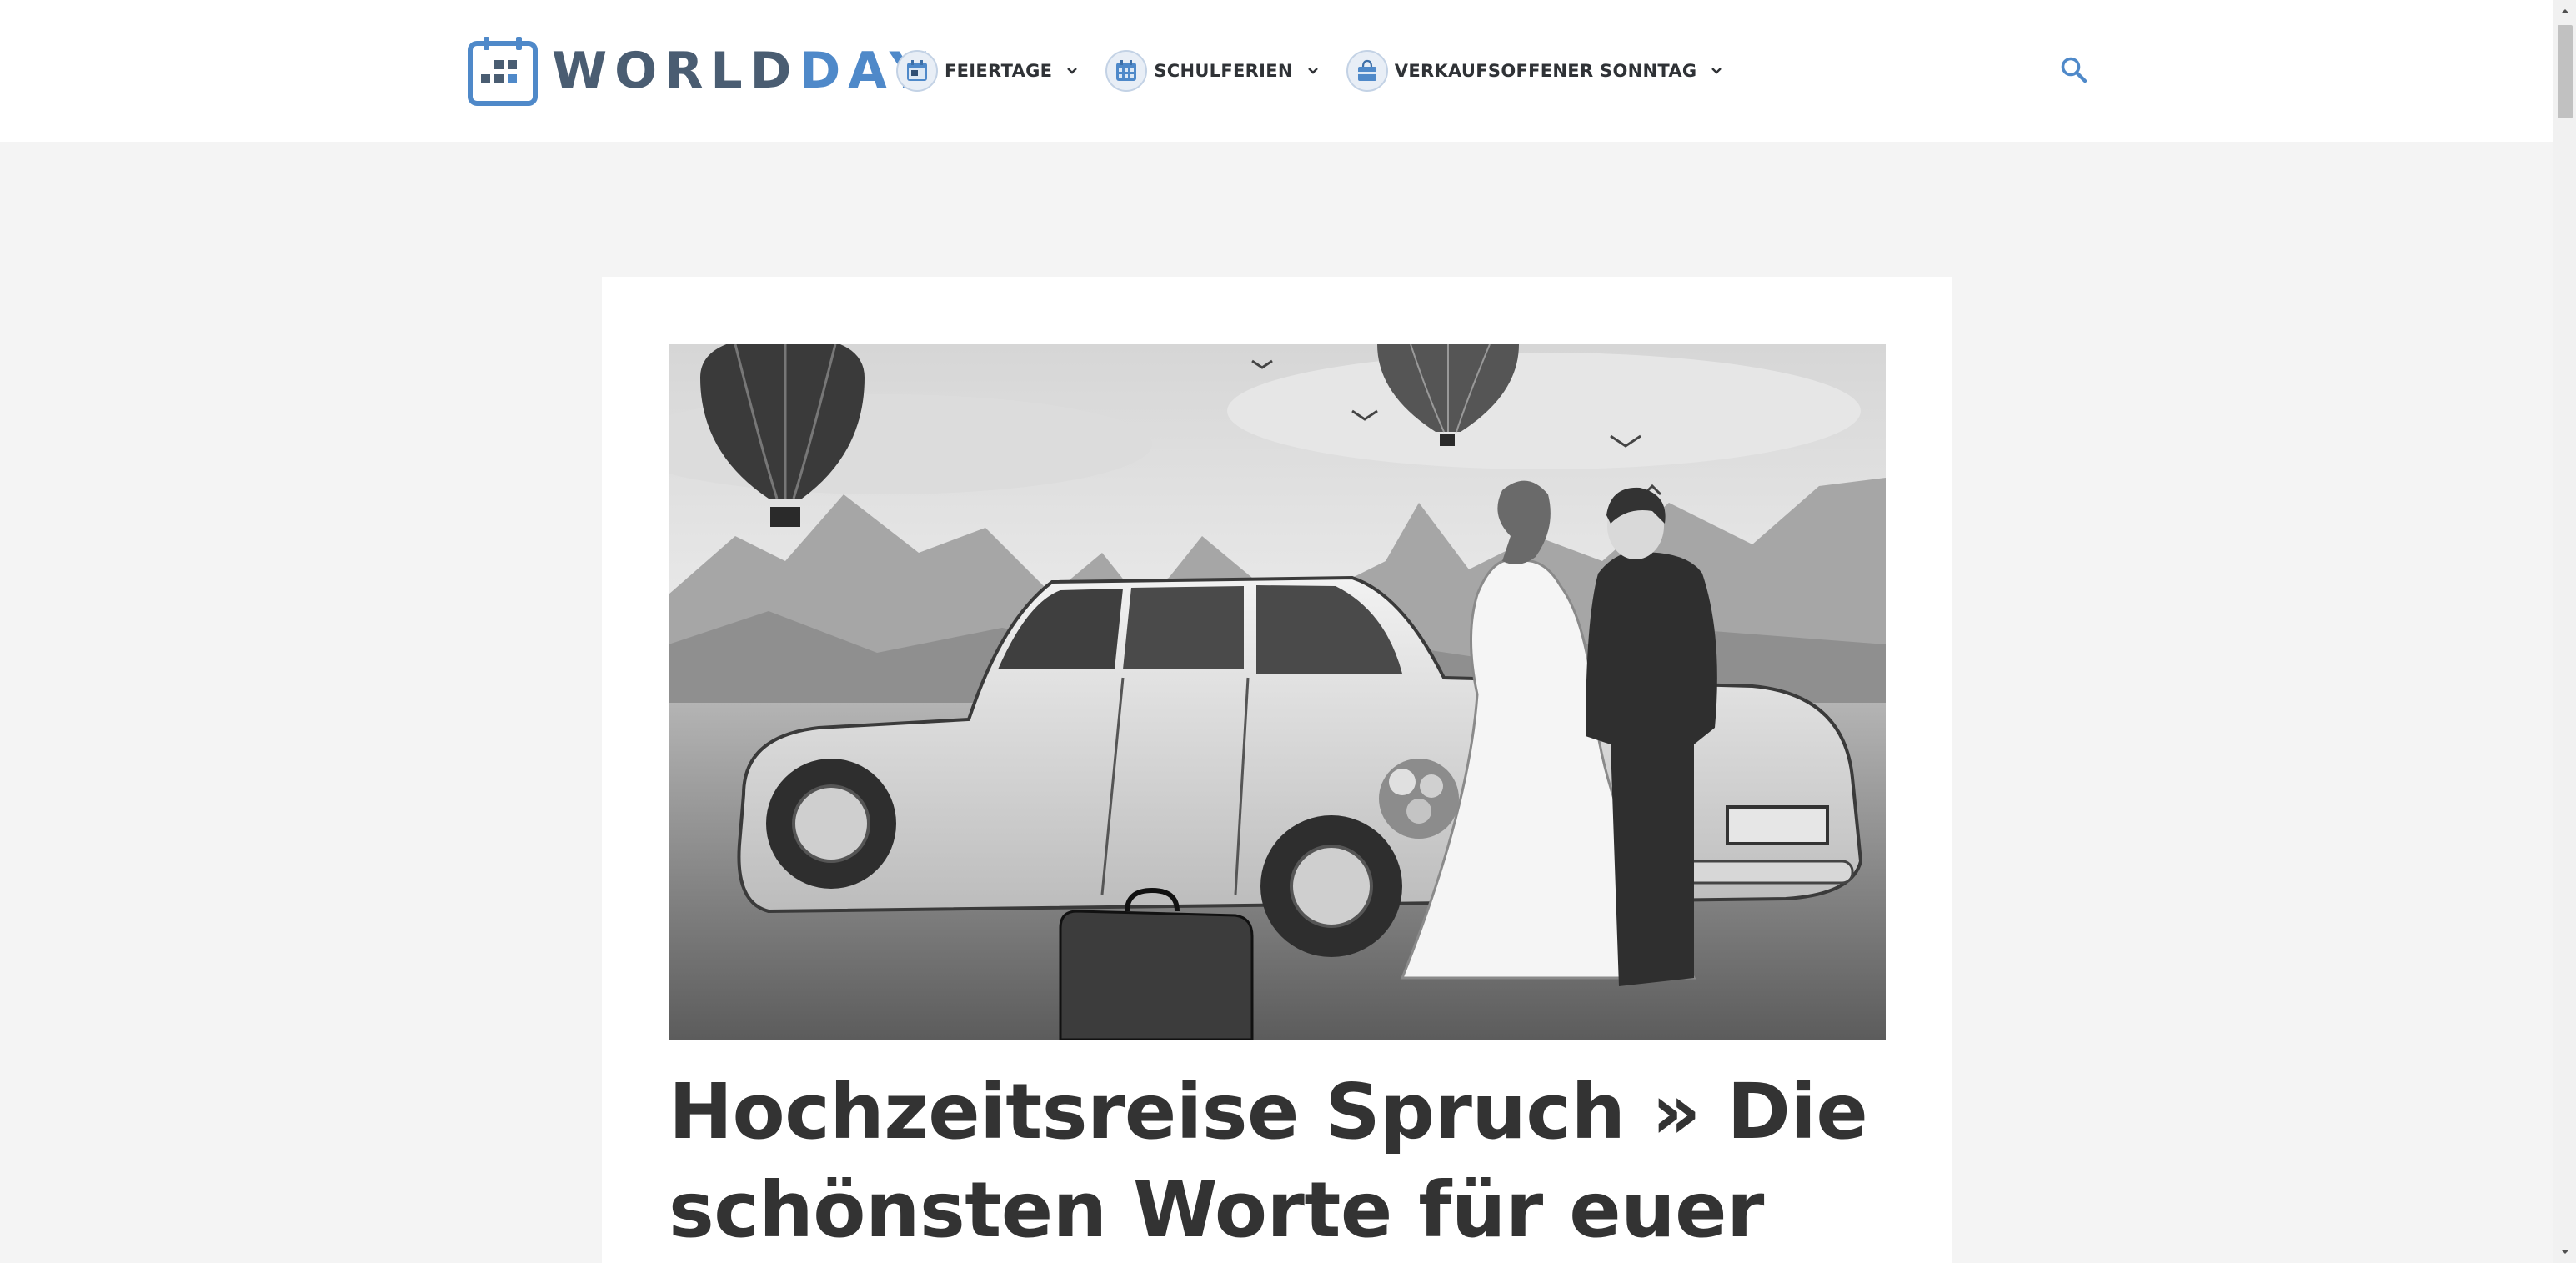  Describe the element at coordinates (503, 71) in the screenshot. I see `calendar-icon` at that location.